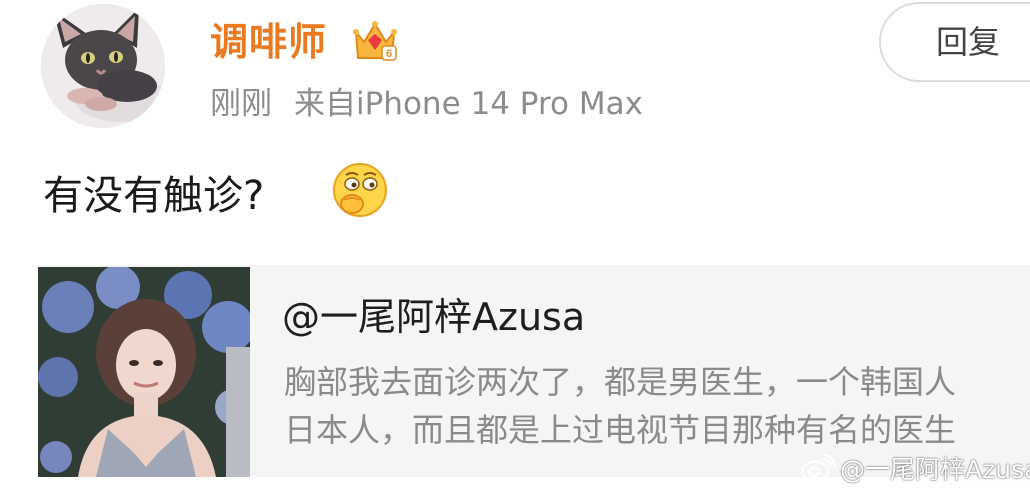  I want to click on comment-time: 刚刚, so click(241, 104).